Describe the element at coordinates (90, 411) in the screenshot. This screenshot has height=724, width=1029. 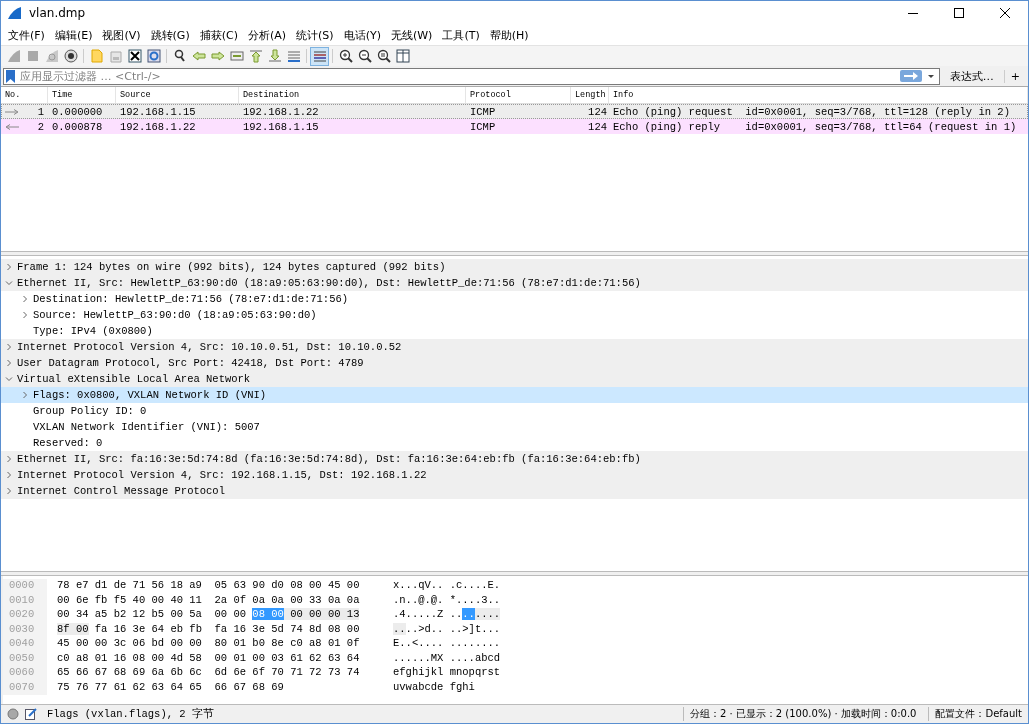
I see `tree-text: Group Policy ID: 0` at that location.